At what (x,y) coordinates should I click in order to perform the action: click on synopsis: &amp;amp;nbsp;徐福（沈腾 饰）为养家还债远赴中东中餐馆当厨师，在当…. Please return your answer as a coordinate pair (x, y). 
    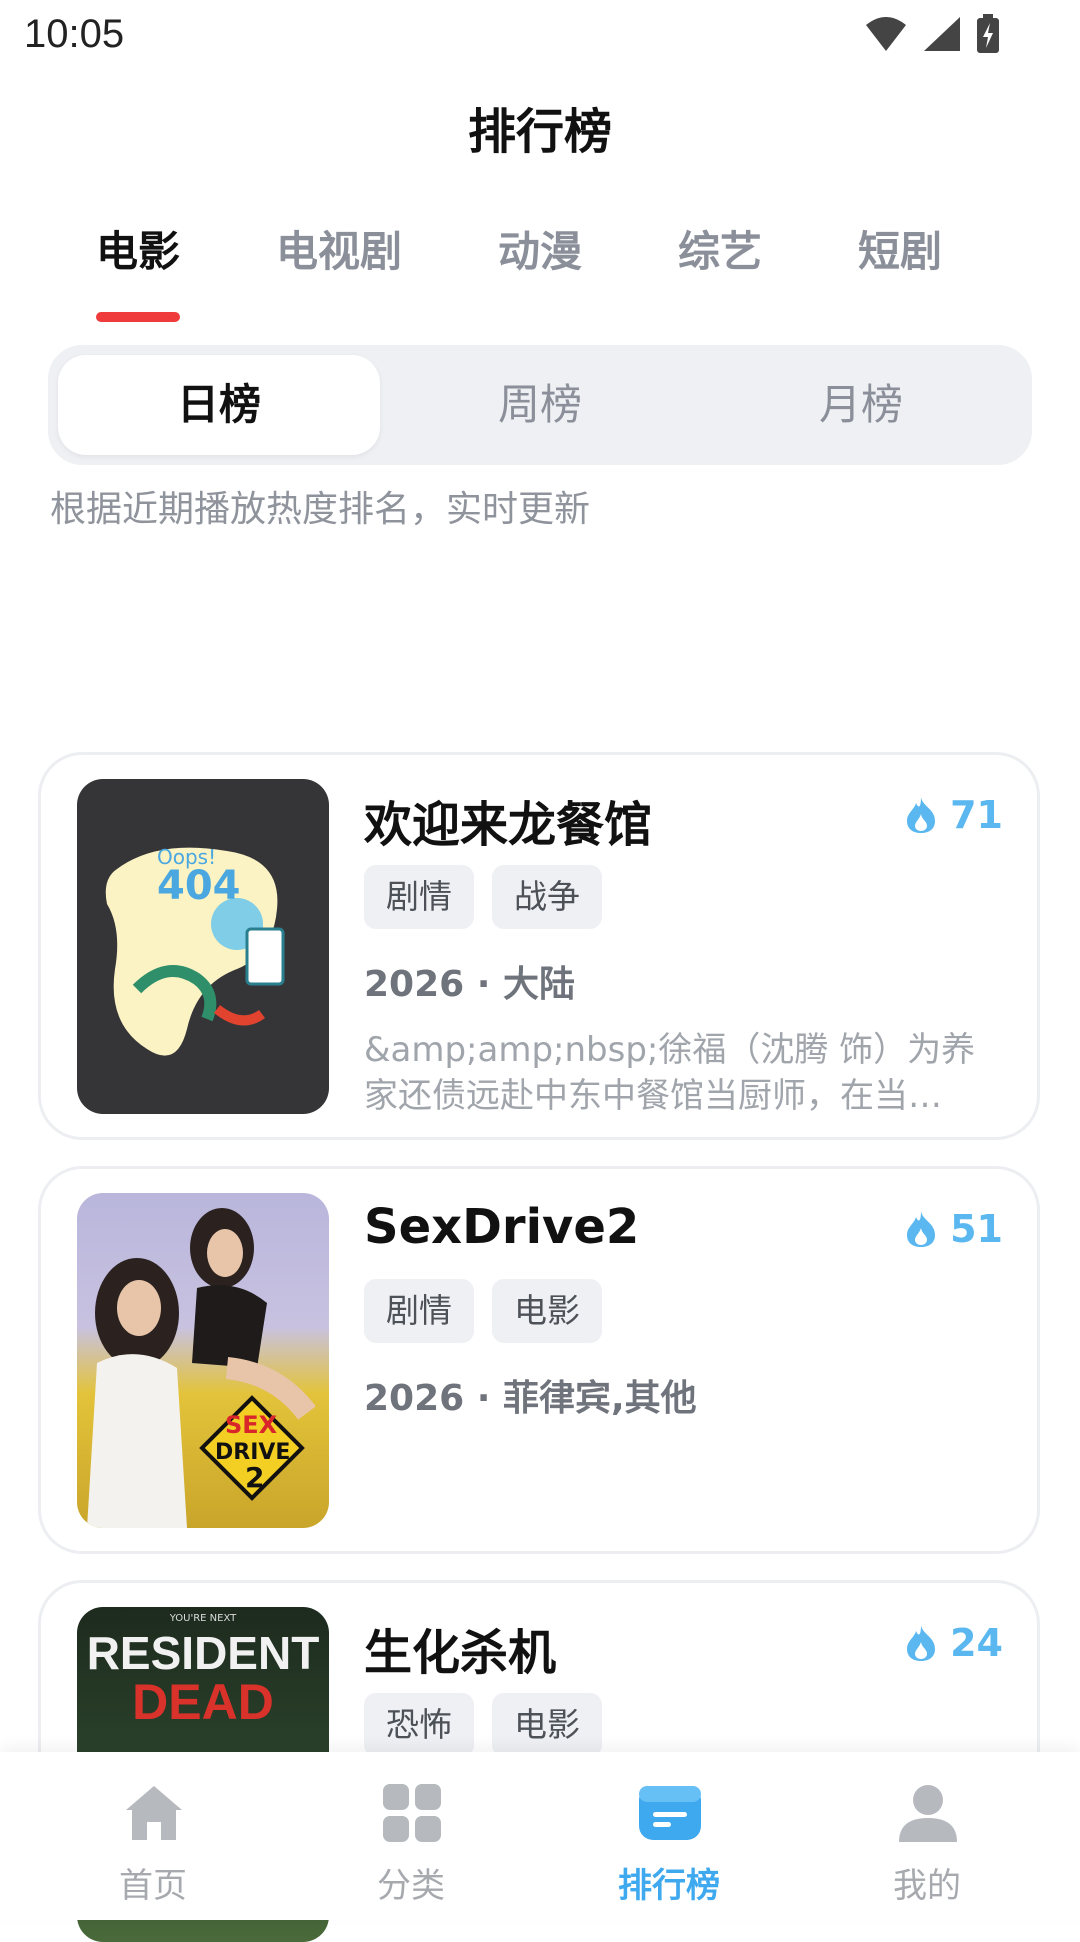
    Looking at the image, I should click on (670, 1073).